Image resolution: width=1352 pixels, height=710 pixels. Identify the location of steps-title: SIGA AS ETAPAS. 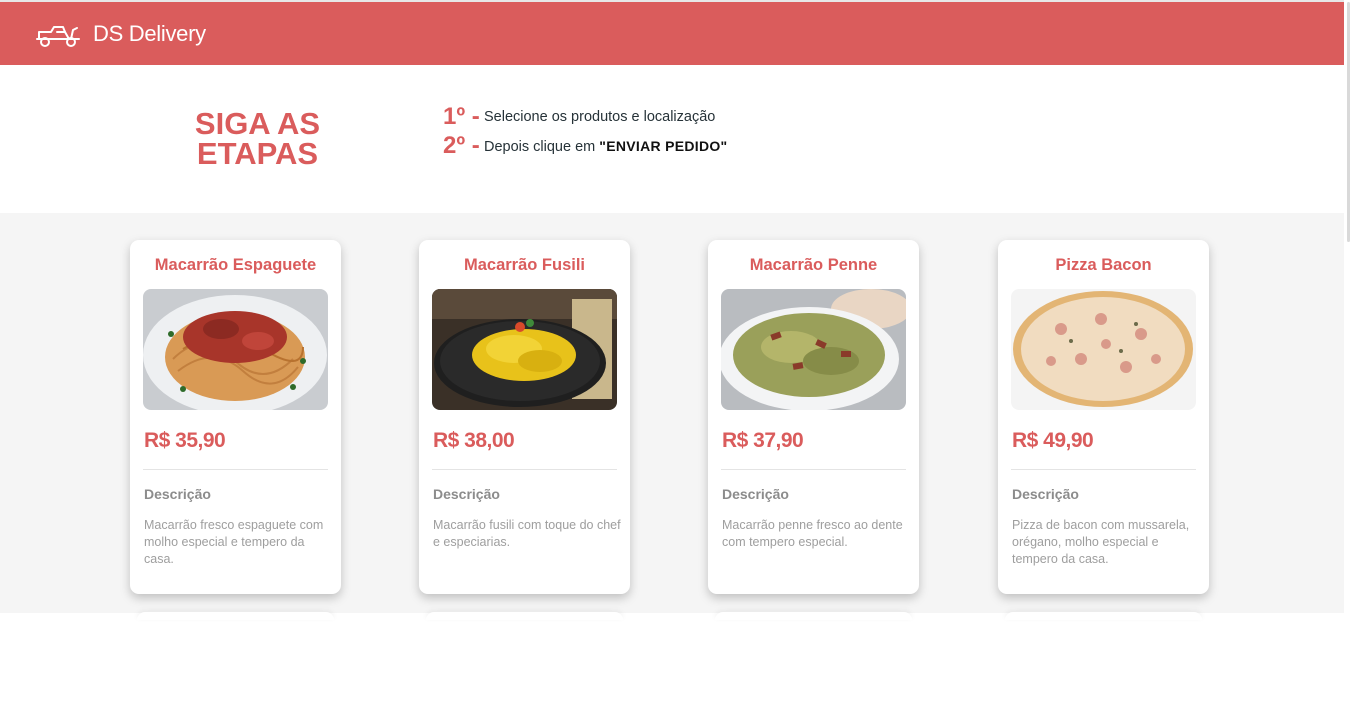
(257, 138).